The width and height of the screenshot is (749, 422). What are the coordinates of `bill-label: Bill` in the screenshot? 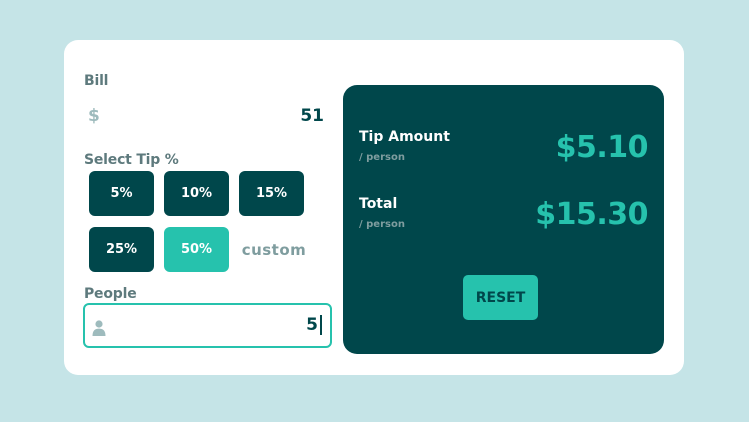 It's located at (96, 81).